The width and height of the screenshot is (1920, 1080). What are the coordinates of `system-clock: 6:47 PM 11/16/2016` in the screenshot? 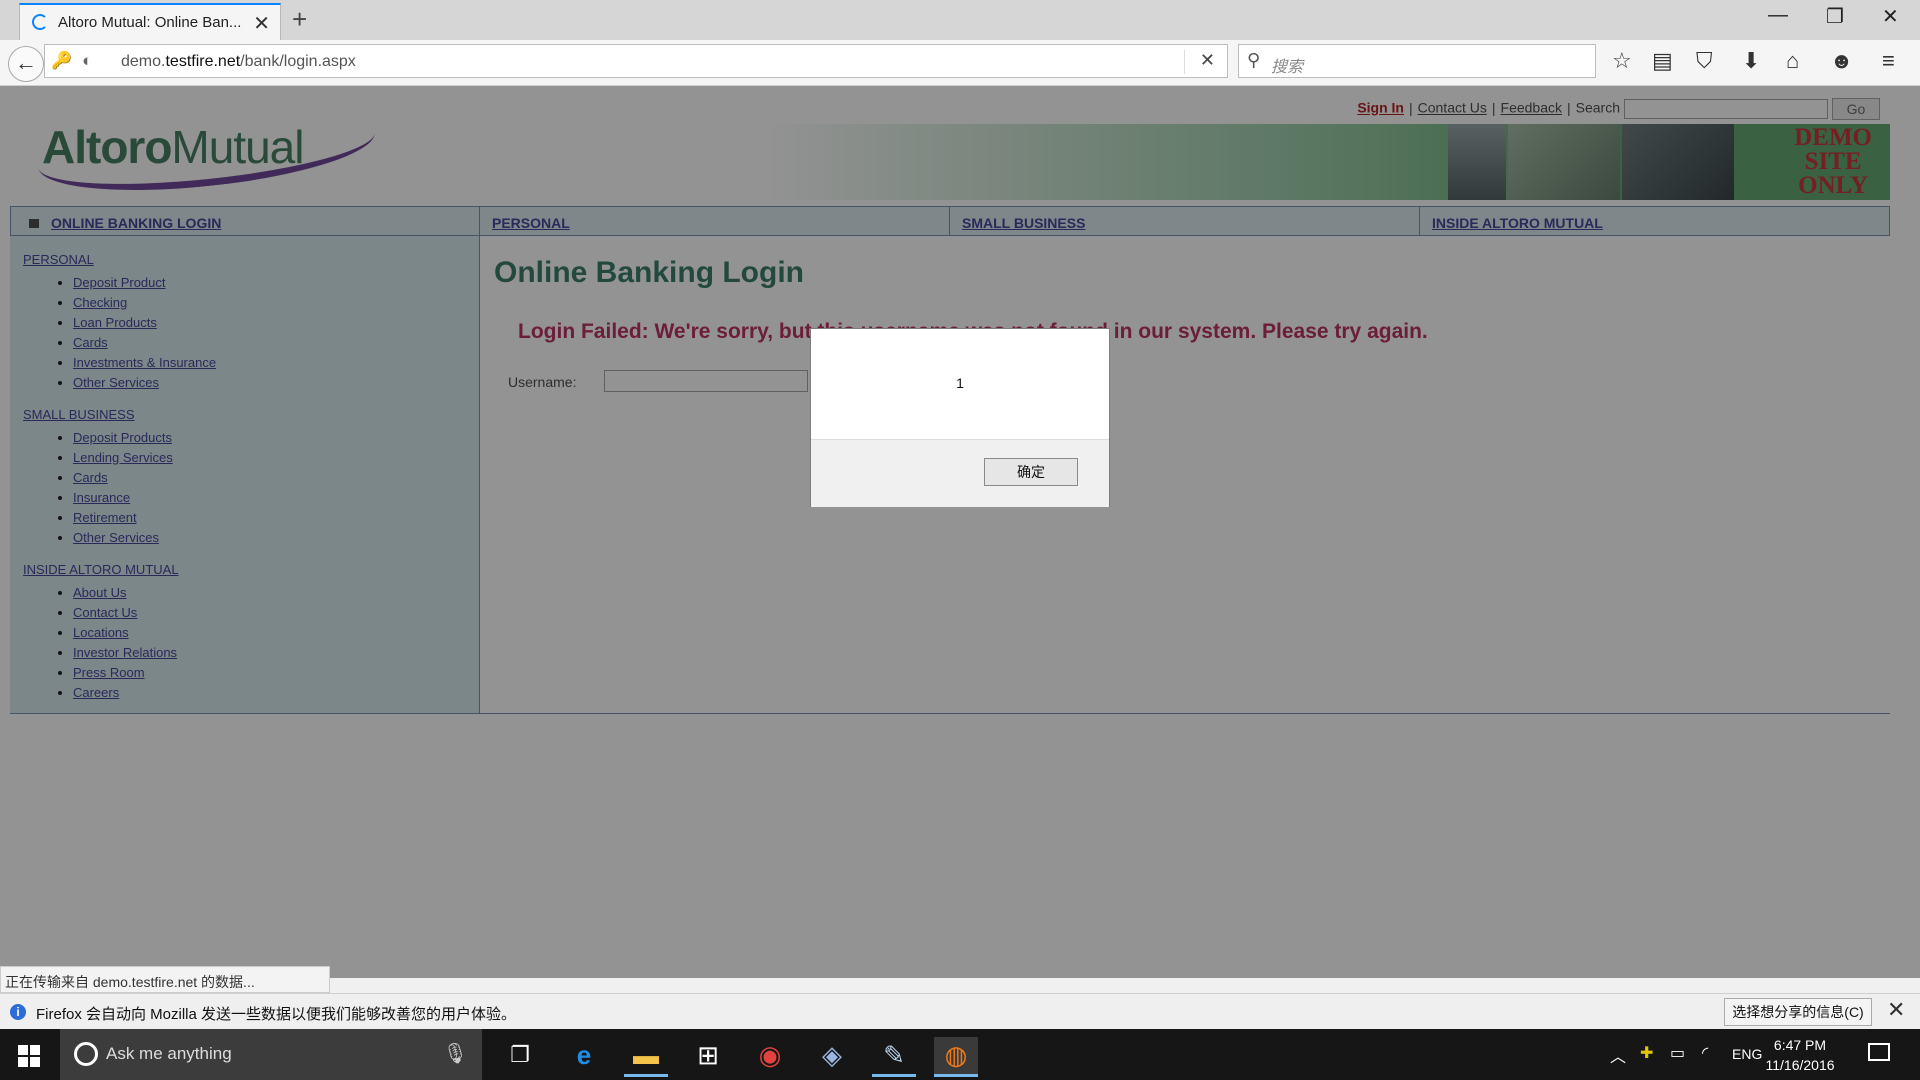 It's located at (1800, 1055).